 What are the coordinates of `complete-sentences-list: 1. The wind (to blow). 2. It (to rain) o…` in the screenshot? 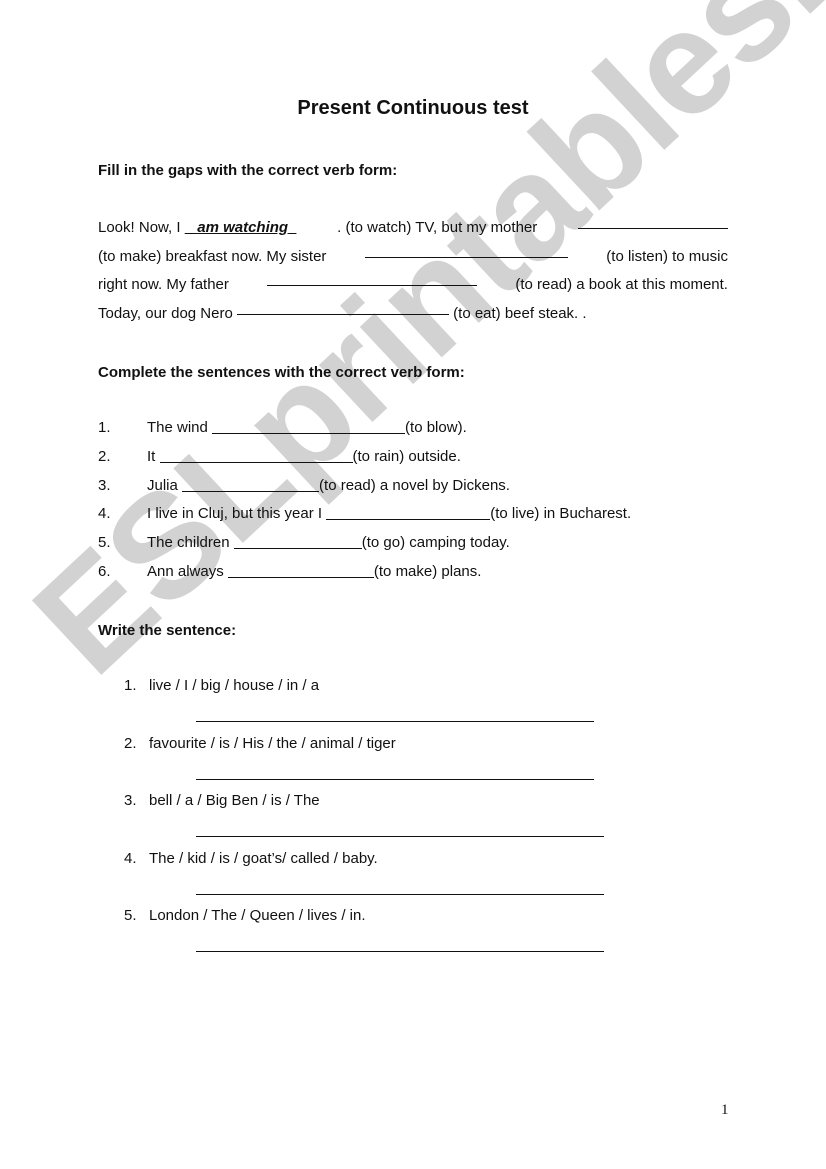 It's located at (364, 505).